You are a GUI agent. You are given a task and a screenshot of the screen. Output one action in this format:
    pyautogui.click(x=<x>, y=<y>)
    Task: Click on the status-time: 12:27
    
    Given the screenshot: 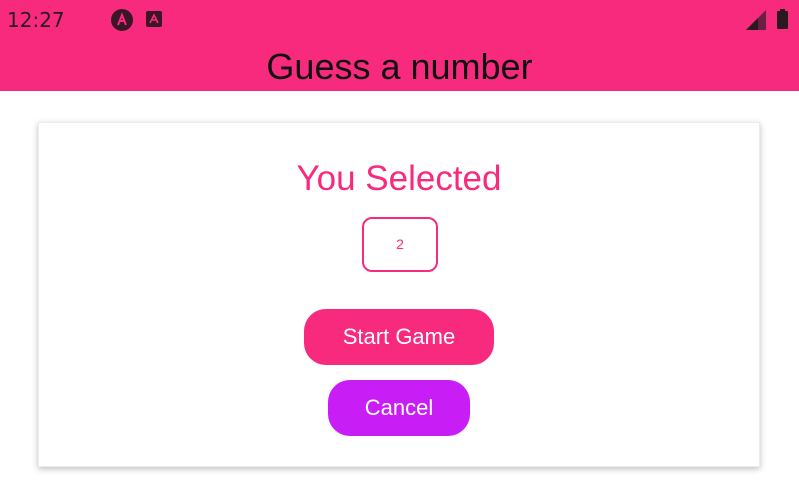 What is the action you would take?
    pyautogui.click(x=36, y=20)
    